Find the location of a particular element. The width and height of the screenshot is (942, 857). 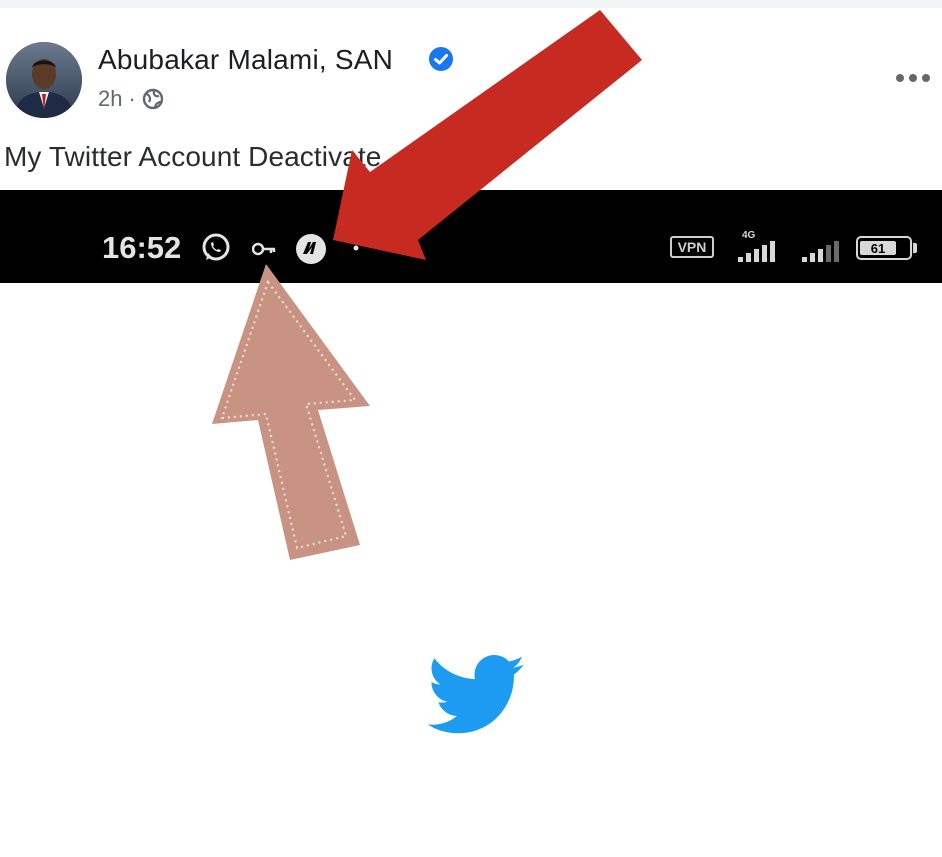

post-meta: 2h · is located at coordinates (131, 99).